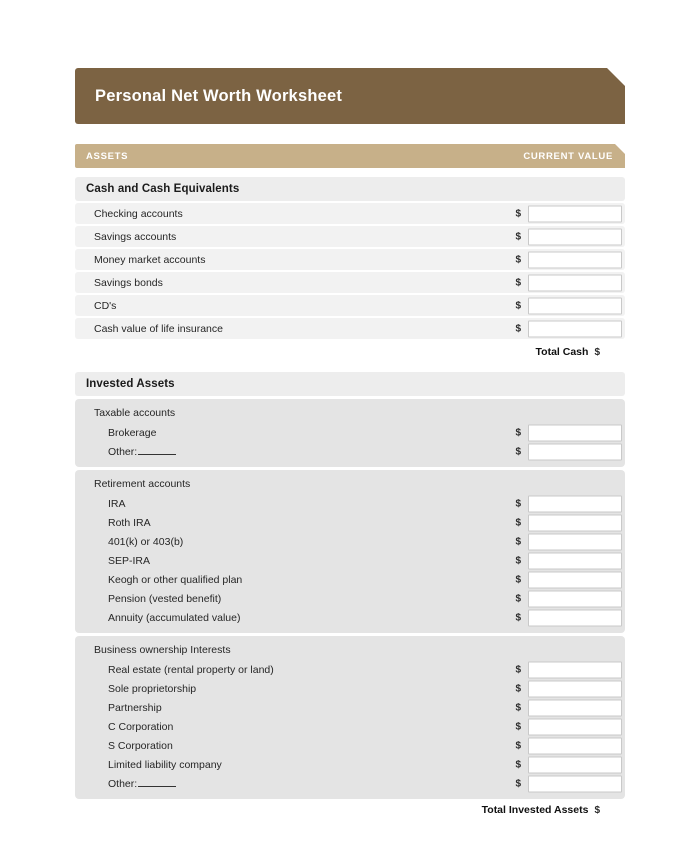 This screenshot has height=867, width=690. What do you see at coordinates (350, 764) in the screenshot?
I see `line-item-row: Limited liability company $` at bounding box center [350, 764].